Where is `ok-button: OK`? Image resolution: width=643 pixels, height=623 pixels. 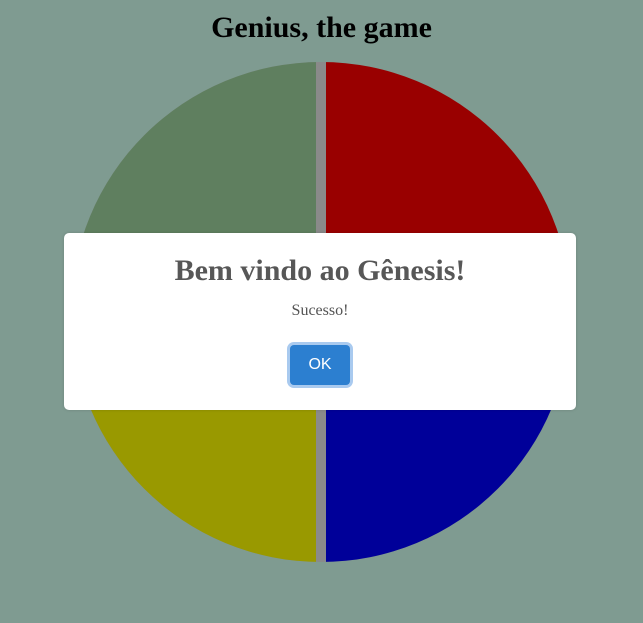
ok-button: OK is located at coordinates (320, 365).